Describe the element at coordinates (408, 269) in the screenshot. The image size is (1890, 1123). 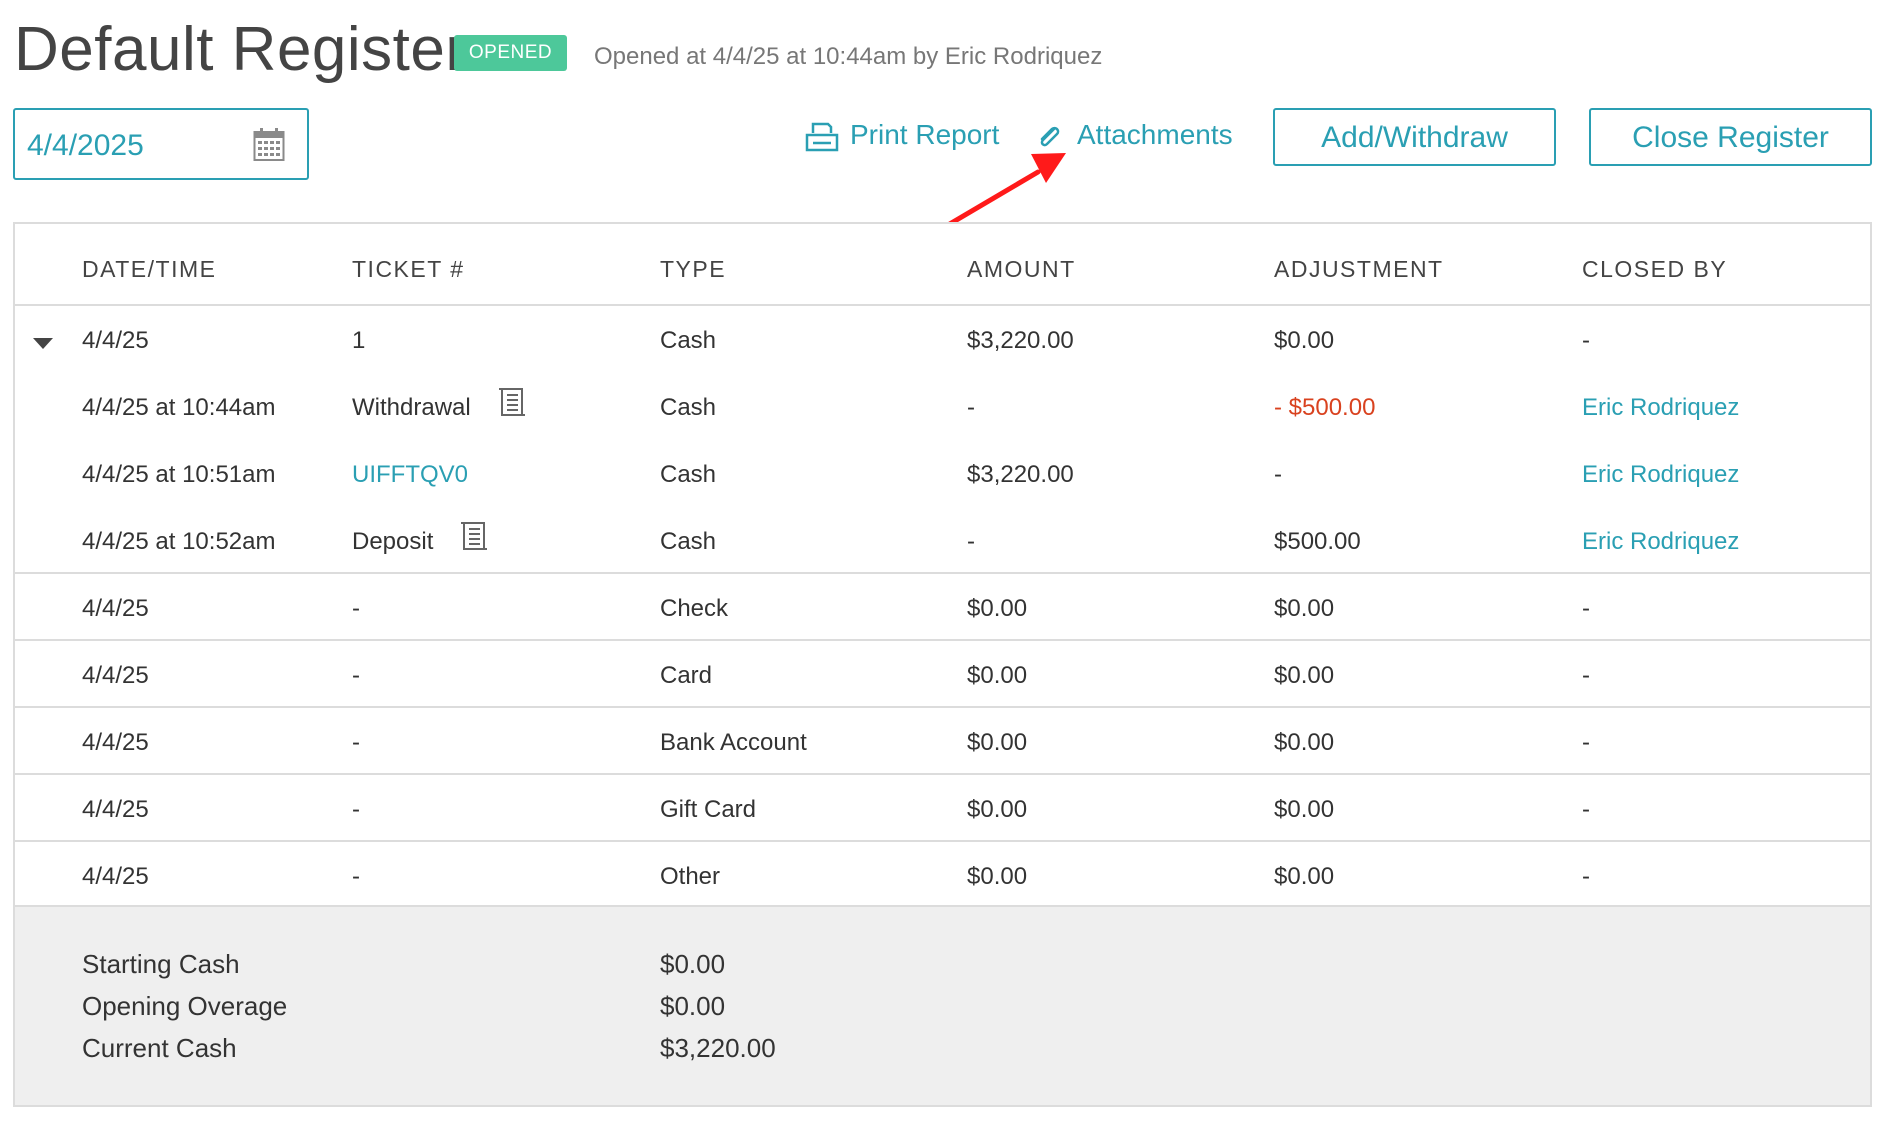
I see `column-header-ticket: TICKET #` at that location.